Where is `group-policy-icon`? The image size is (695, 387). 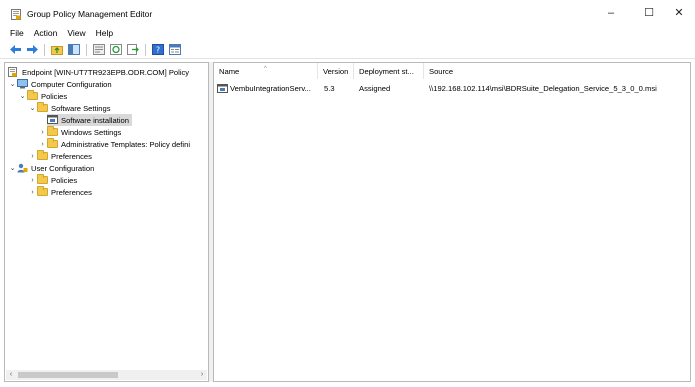 group-policy-icon is located at coordinates (16, 14).